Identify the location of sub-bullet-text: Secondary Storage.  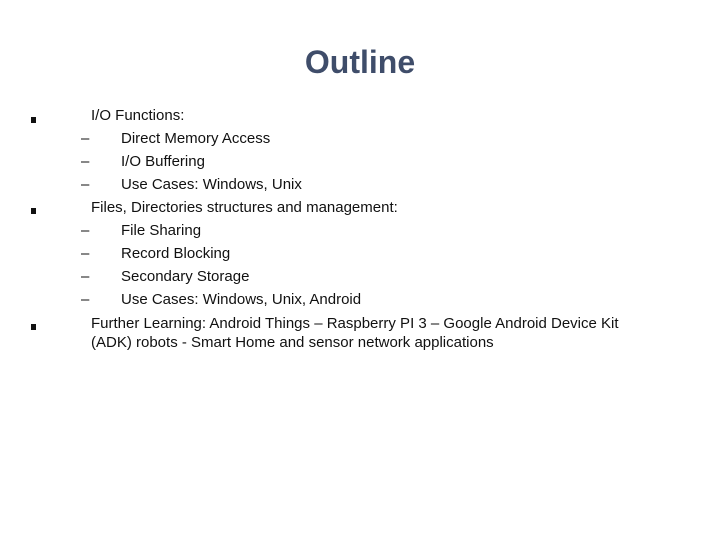
(185, 276).